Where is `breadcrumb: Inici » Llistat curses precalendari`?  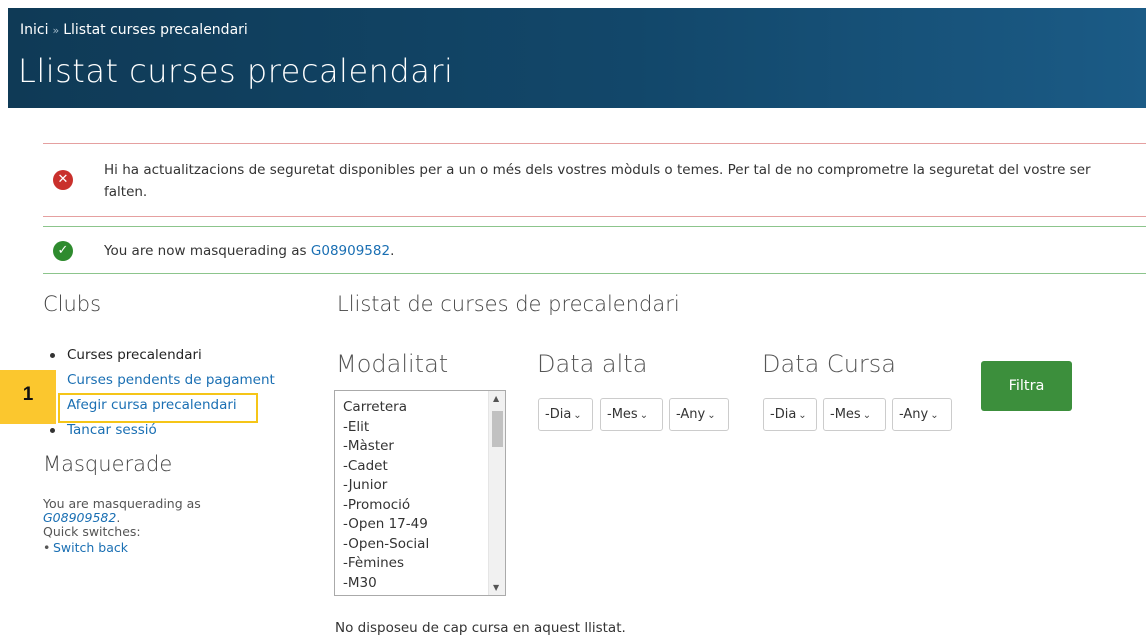
breadcrumb: Inici » Llistat curses precalendari is located at coordinates (134, 30).